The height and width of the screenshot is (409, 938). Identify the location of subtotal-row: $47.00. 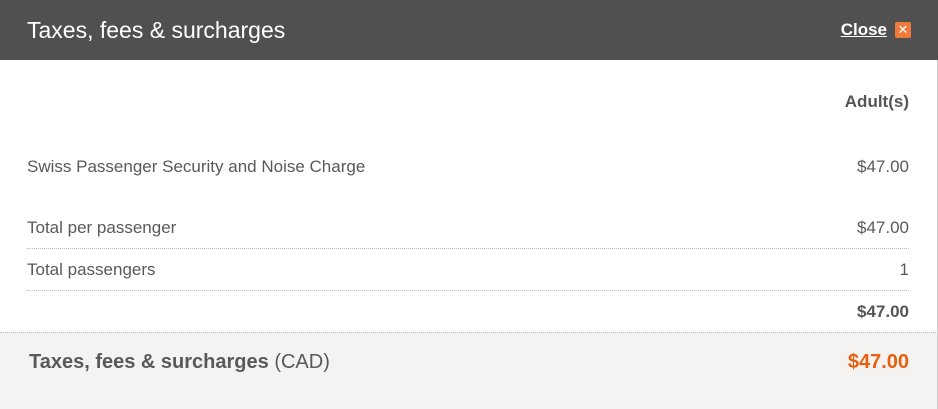
(468, 312).